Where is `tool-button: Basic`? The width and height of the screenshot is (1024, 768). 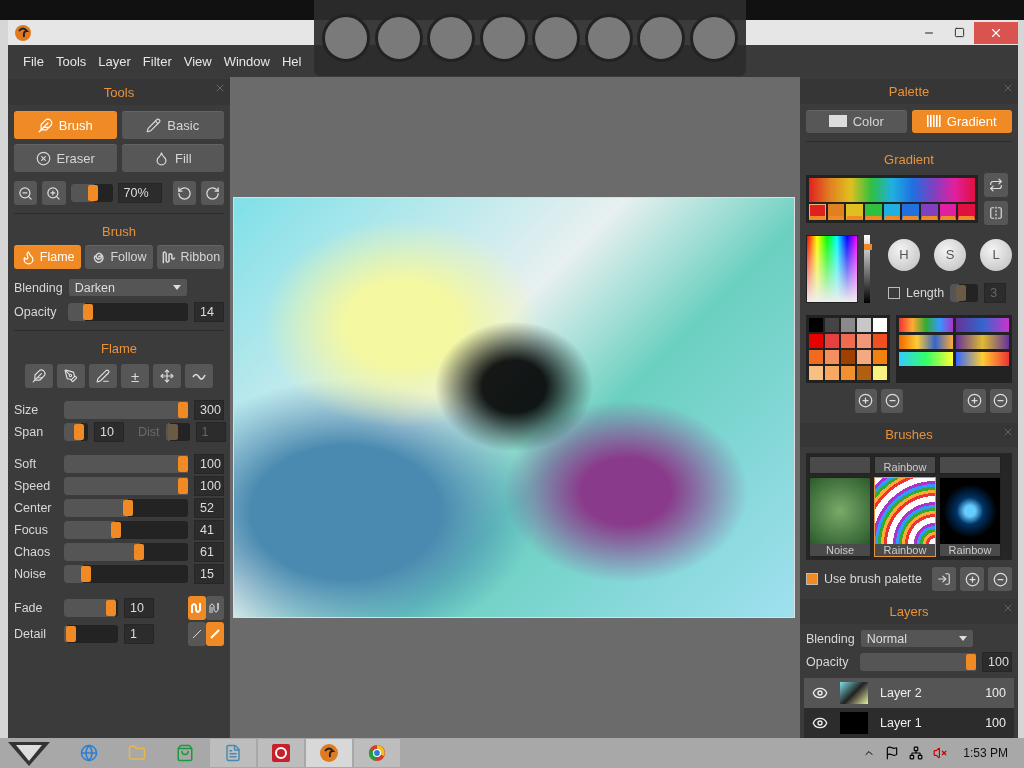
tool-button: Basic is located at coordinates (172, 125).